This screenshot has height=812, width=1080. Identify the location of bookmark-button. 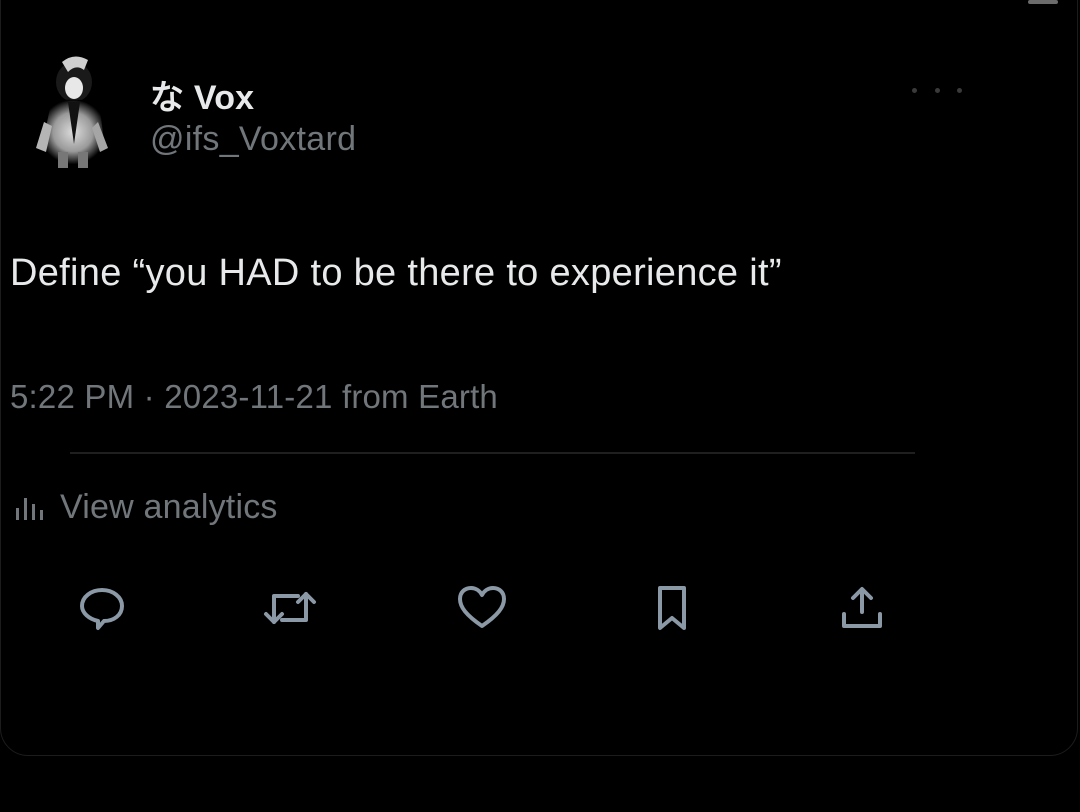
(672, 608).